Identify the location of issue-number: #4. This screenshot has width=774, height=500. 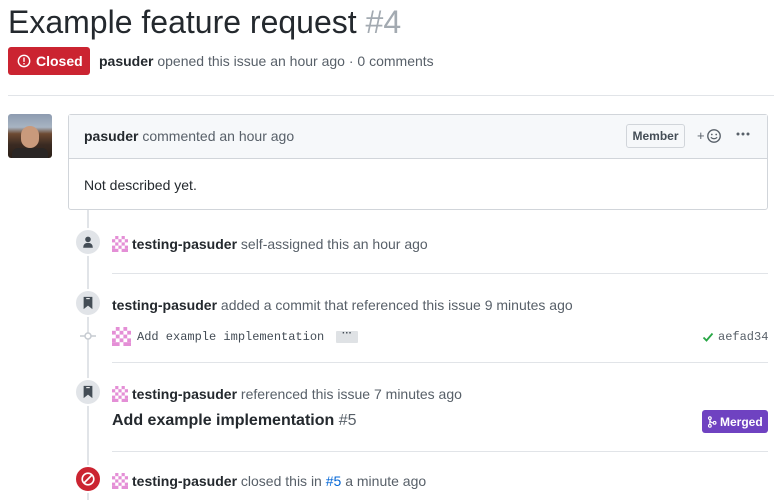
(383, 22).